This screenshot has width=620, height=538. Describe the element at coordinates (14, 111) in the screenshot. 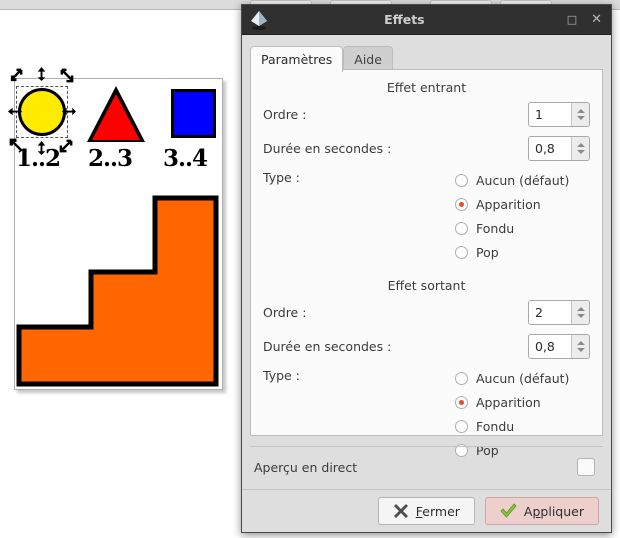

I see `selection-handle-w` at that location.